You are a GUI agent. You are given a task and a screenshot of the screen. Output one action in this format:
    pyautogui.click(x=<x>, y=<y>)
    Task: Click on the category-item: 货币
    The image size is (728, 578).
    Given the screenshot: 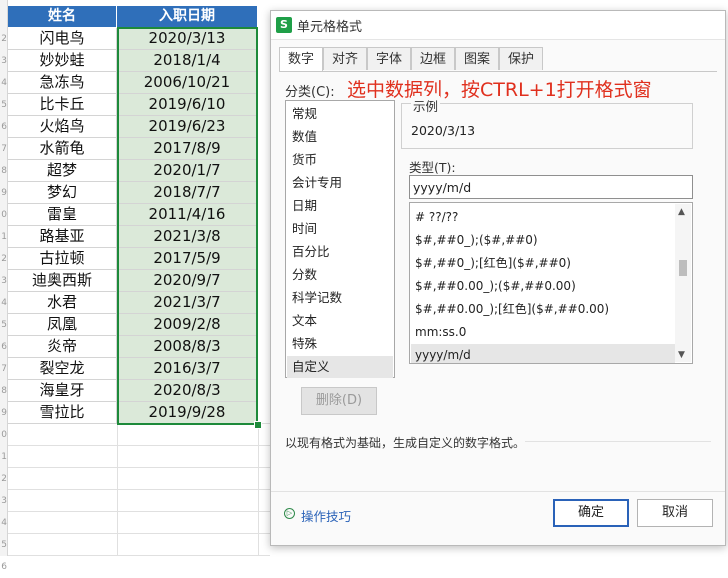 What is the action you would take?
    pyautogui.click(x=340, y=160)
    